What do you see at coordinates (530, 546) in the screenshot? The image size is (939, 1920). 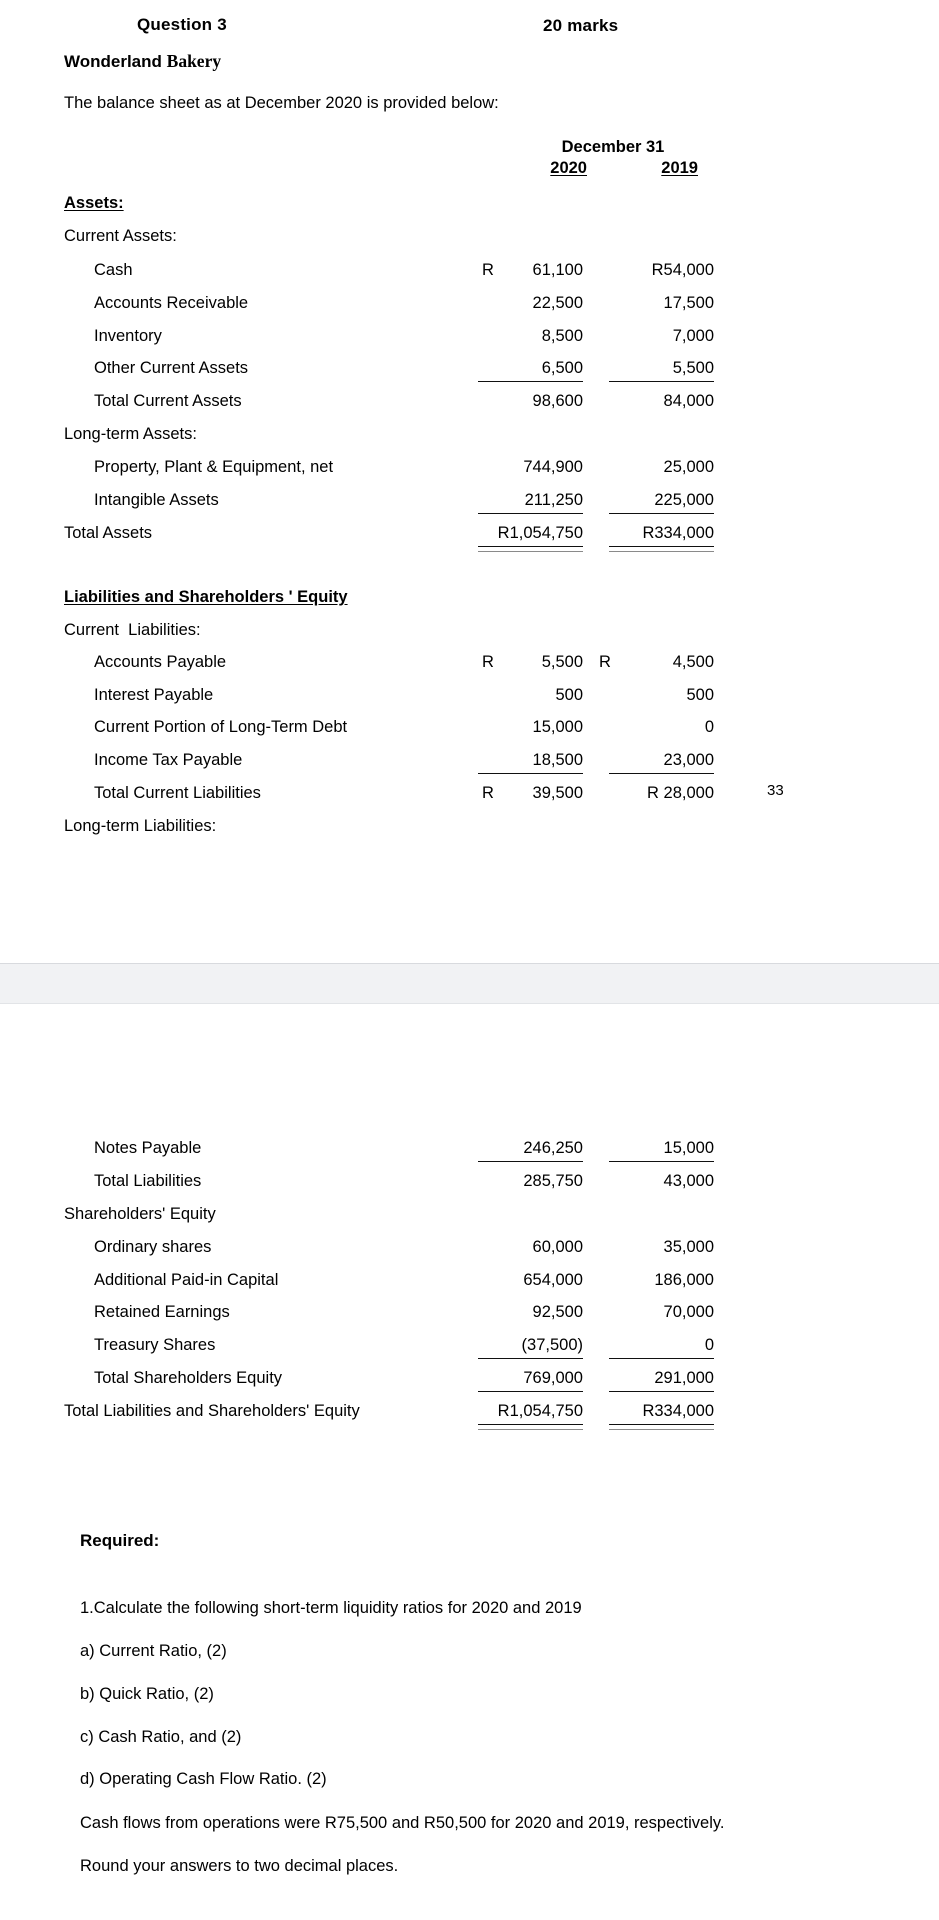 I see `total-rule-2020-total-assets` at bounding box center [530, 546].